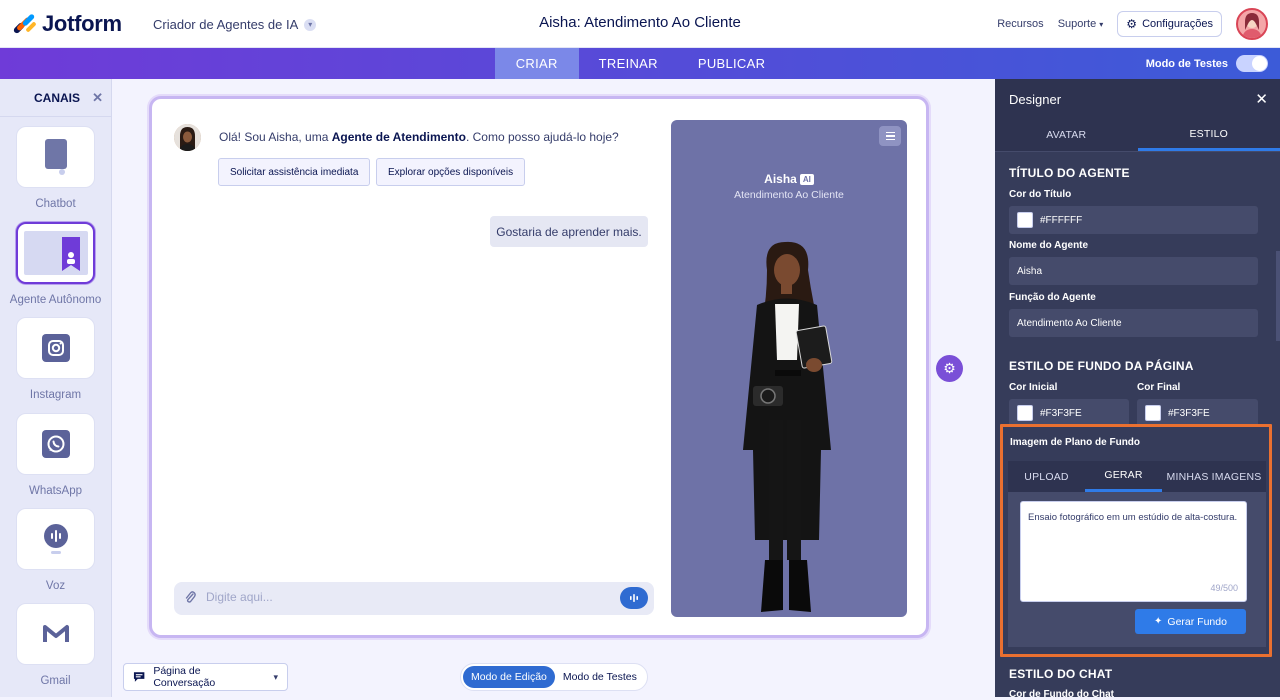  I want to click on chatbot-icon, so click(56, 157).